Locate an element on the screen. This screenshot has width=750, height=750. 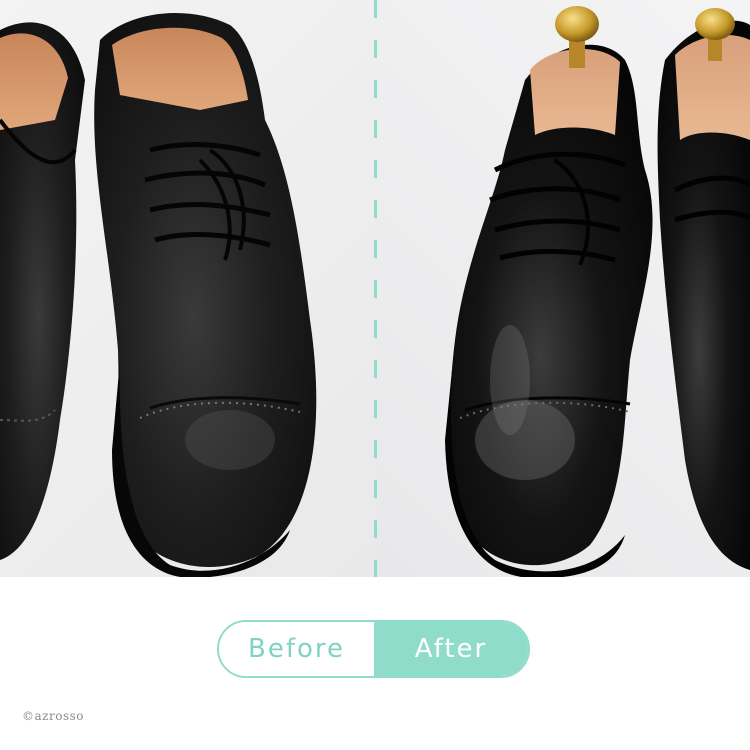
after-label: After is located at coordinates (451, 649).